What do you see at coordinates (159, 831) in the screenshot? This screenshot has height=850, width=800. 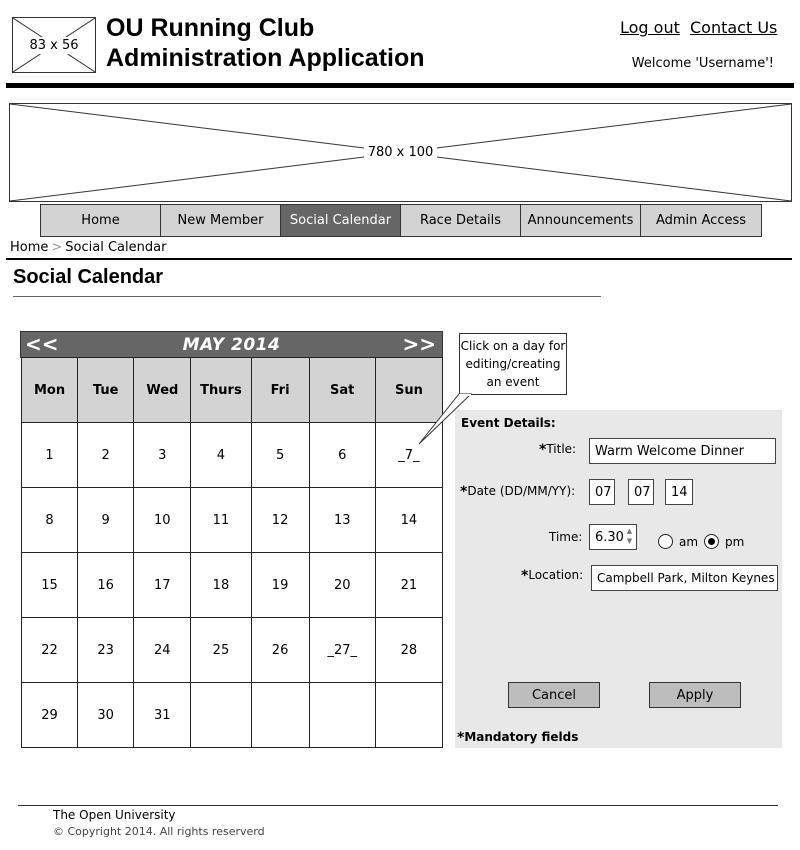 I see `footer-copyright: © Copyright 2014. All rights reserverd` at bounding box center [159, 831].